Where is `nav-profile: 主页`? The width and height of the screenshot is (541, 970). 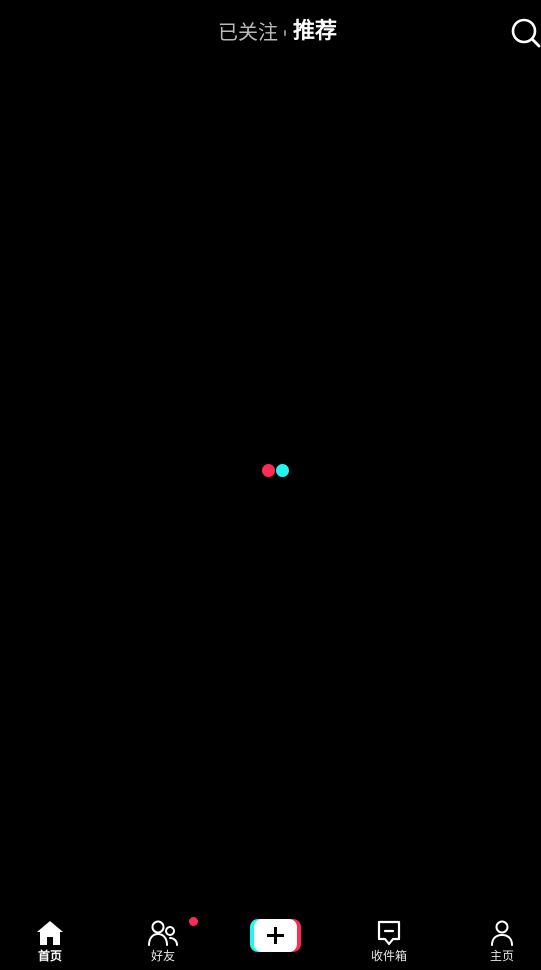
nav-profile: 主页 is located at coordinates (496, 939).